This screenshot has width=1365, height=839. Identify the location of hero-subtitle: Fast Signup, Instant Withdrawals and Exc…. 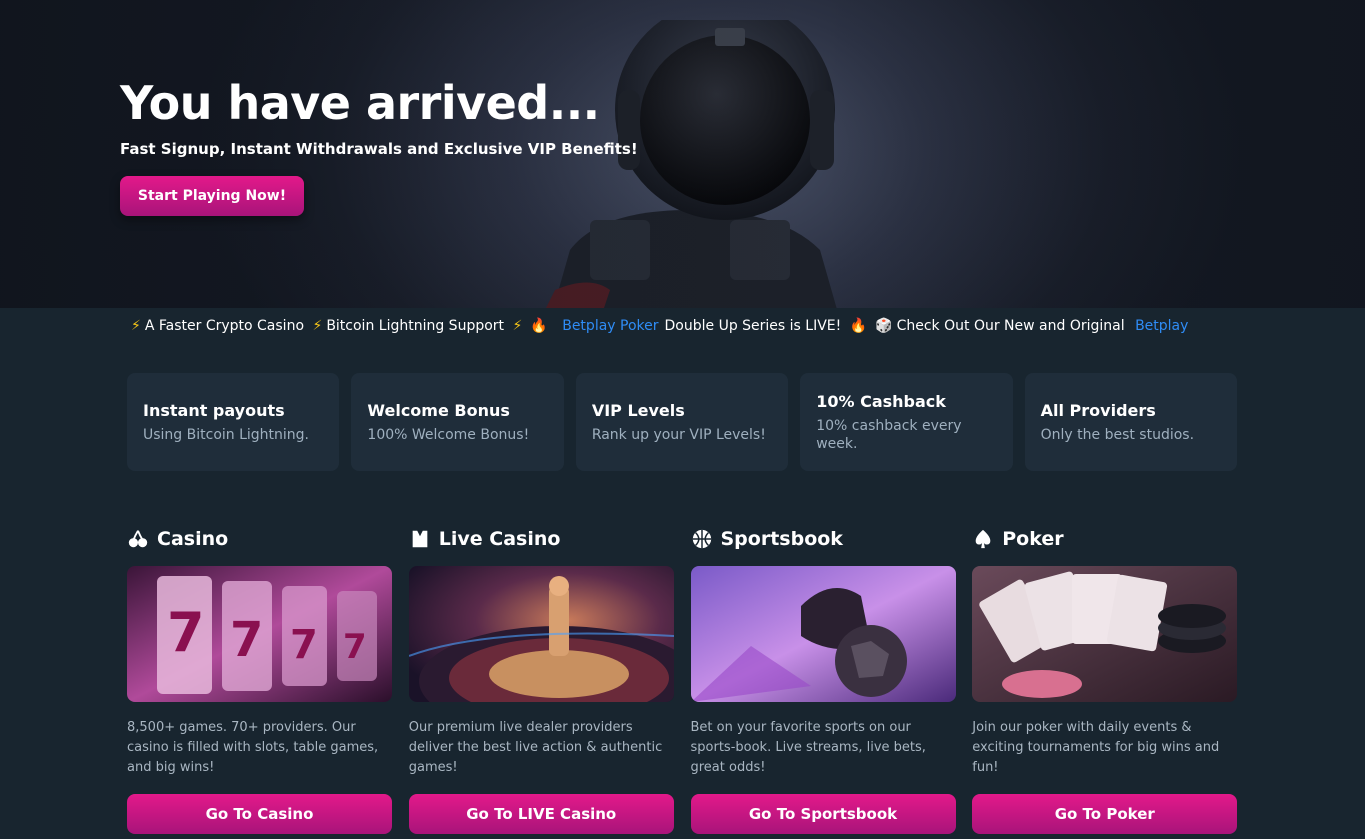
(379, 149).